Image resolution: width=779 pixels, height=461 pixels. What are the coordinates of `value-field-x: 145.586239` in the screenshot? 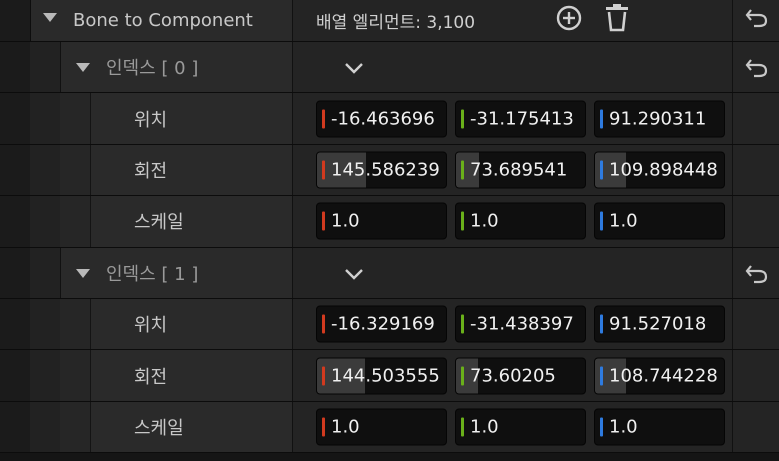 It's located at (381, 170).